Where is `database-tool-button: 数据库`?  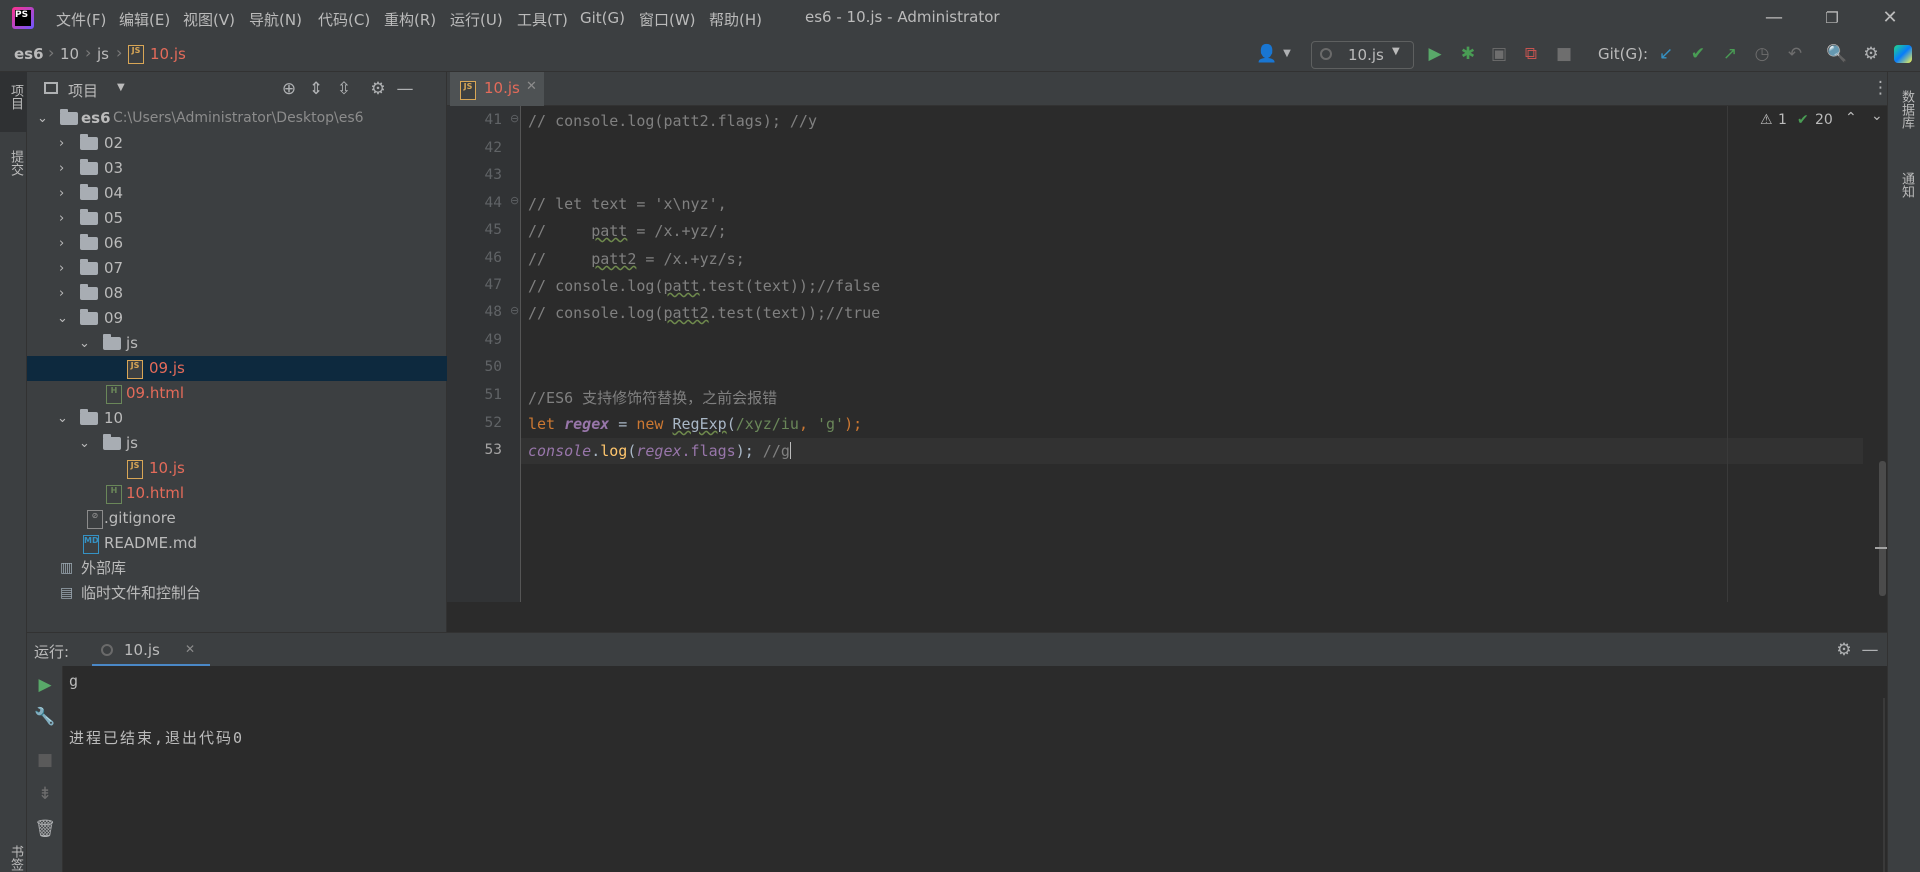 database-tool-button: 数据库 is located at coordinates (1904, 113).